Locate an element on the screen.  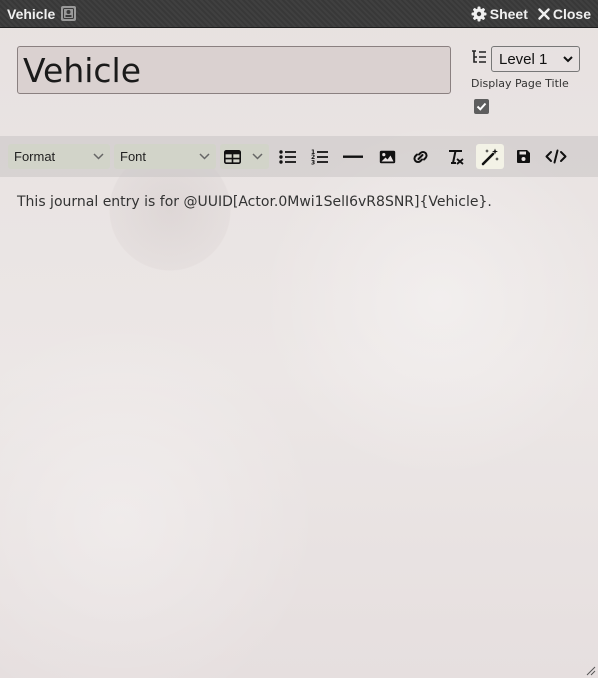
display-title-label: Display Page Title is located at coordinates (520, 83).